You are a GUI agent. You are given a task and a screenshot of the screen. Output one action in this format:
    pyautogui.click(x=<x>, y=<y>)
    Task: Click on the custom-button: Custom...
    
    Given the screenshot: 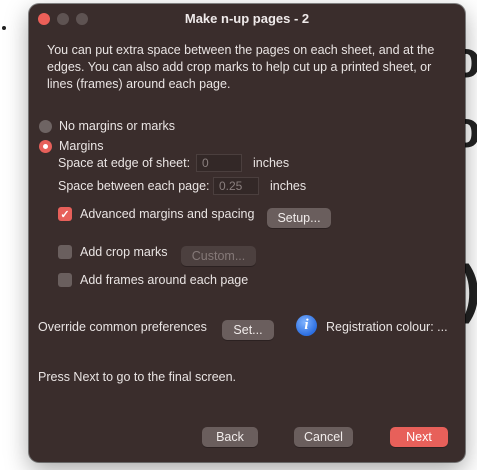 What is the action you would take?
    pyautogui.click(x=218, y=256)
    